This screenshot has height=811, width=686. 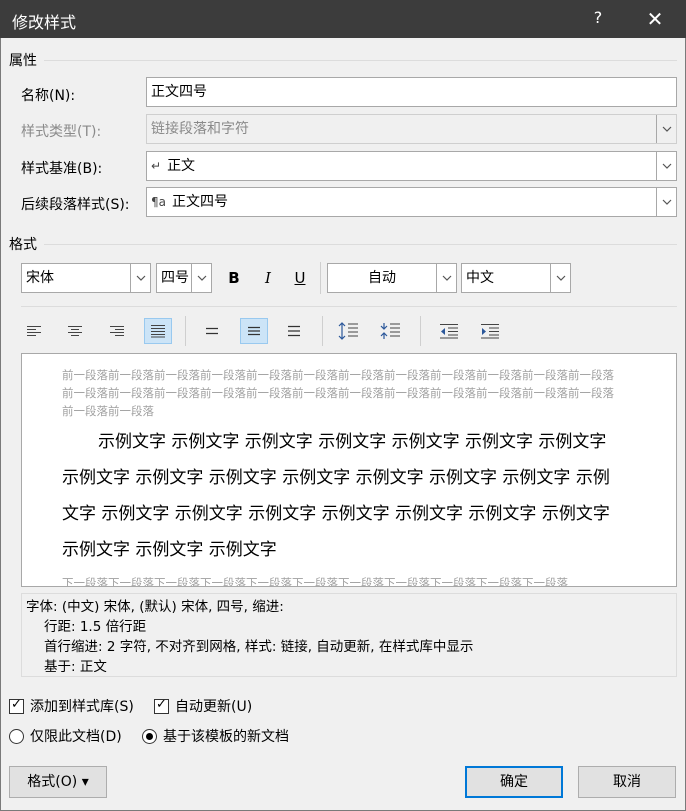 I want to click on script-select: 中文, so click(x=516, y=278).